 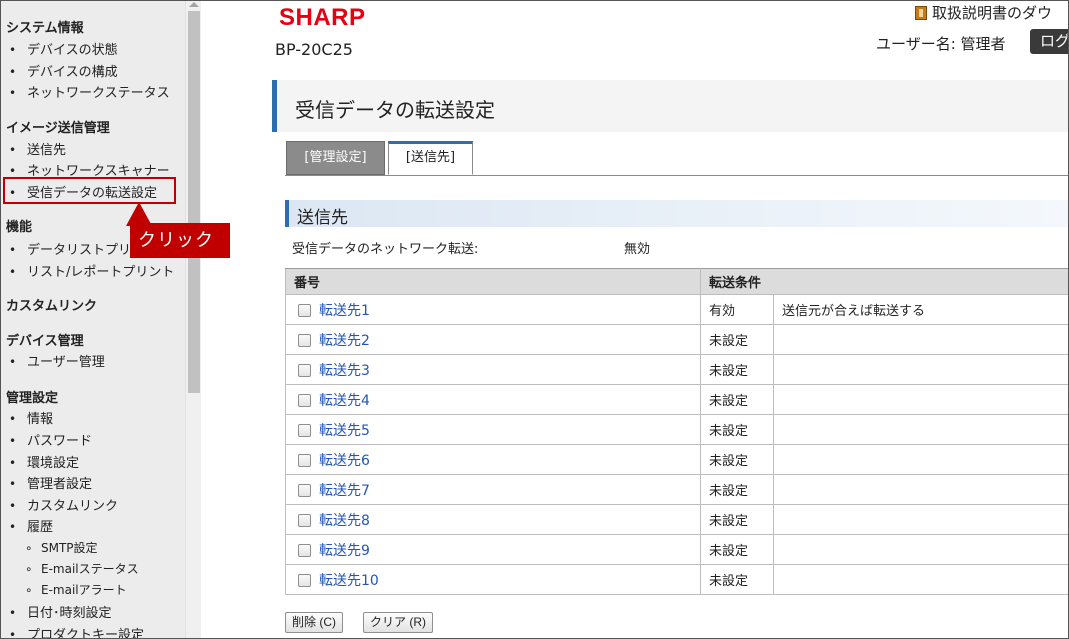 I want to click on destination-link: 転送先2, so click(x=344, y=341).